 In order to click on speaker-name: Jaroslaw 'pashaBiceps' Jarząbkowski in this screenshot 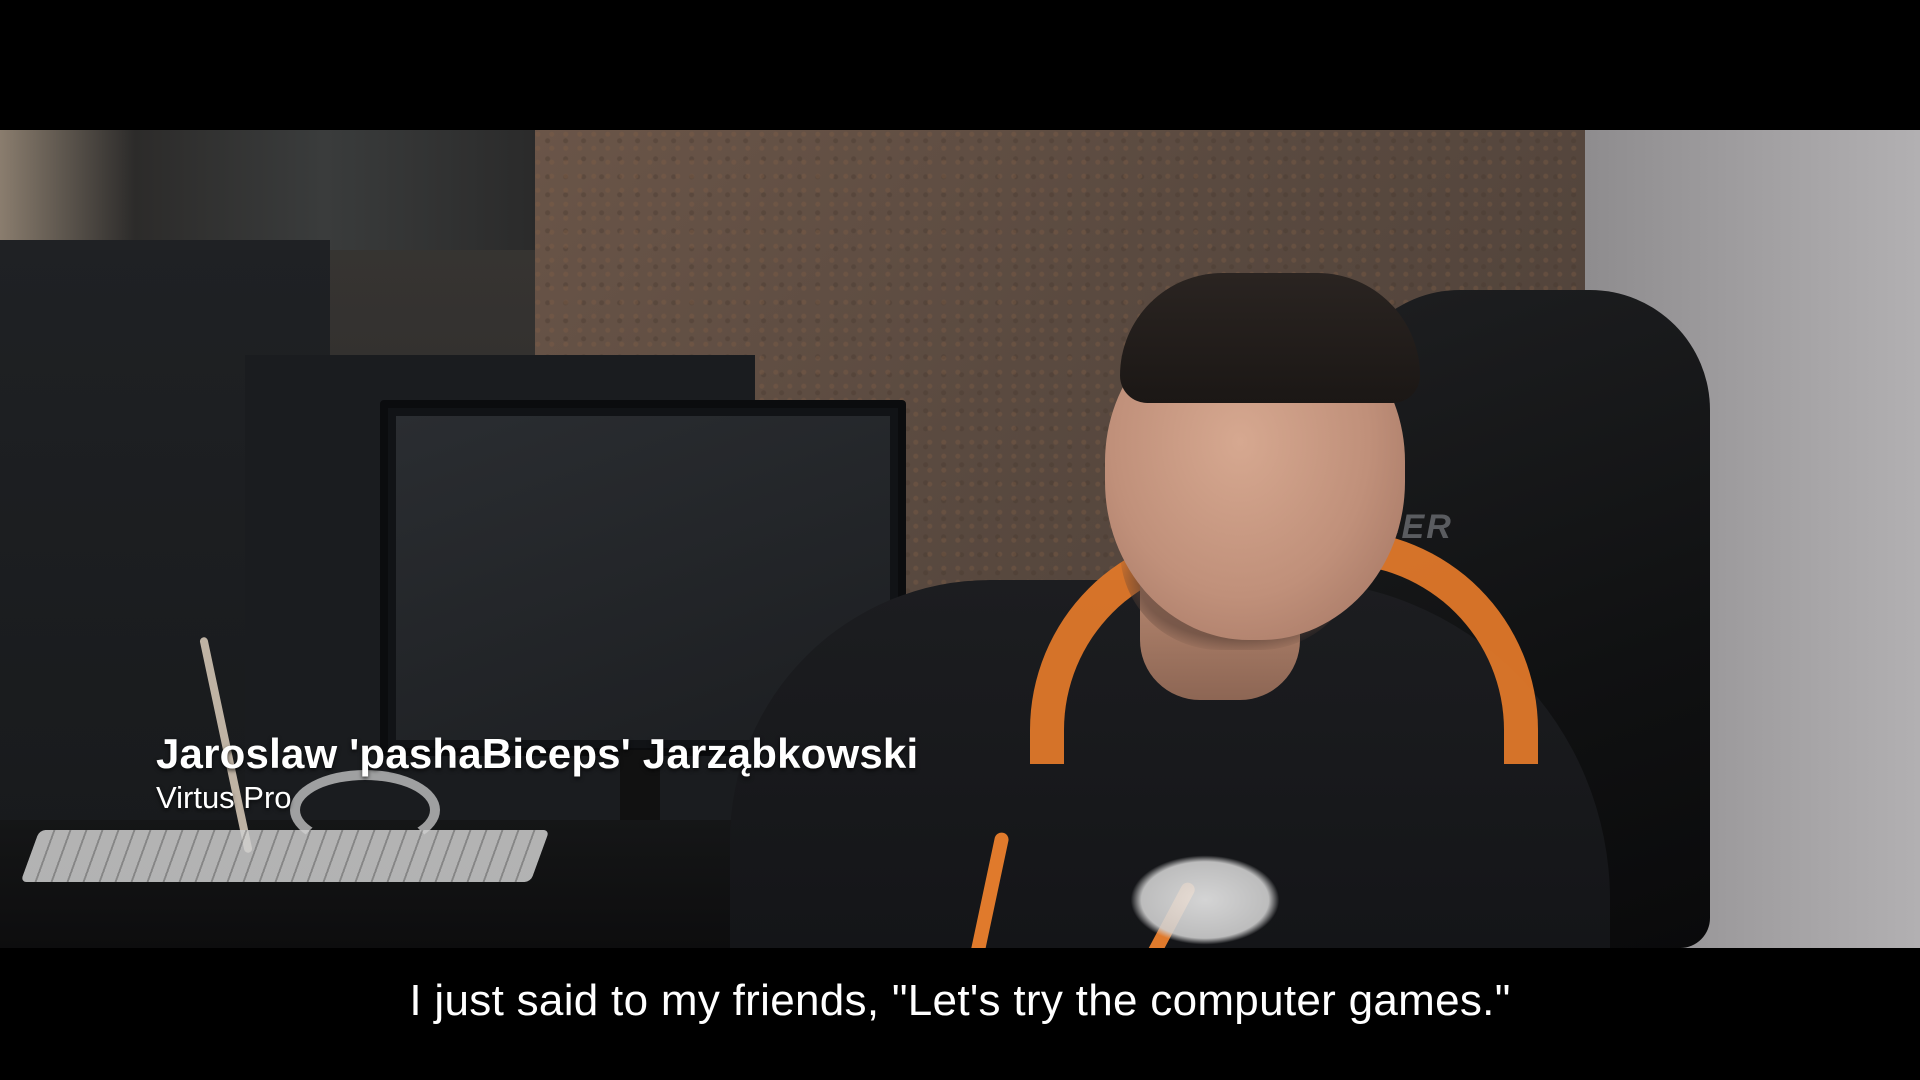, I will do `click(537, 753)`.